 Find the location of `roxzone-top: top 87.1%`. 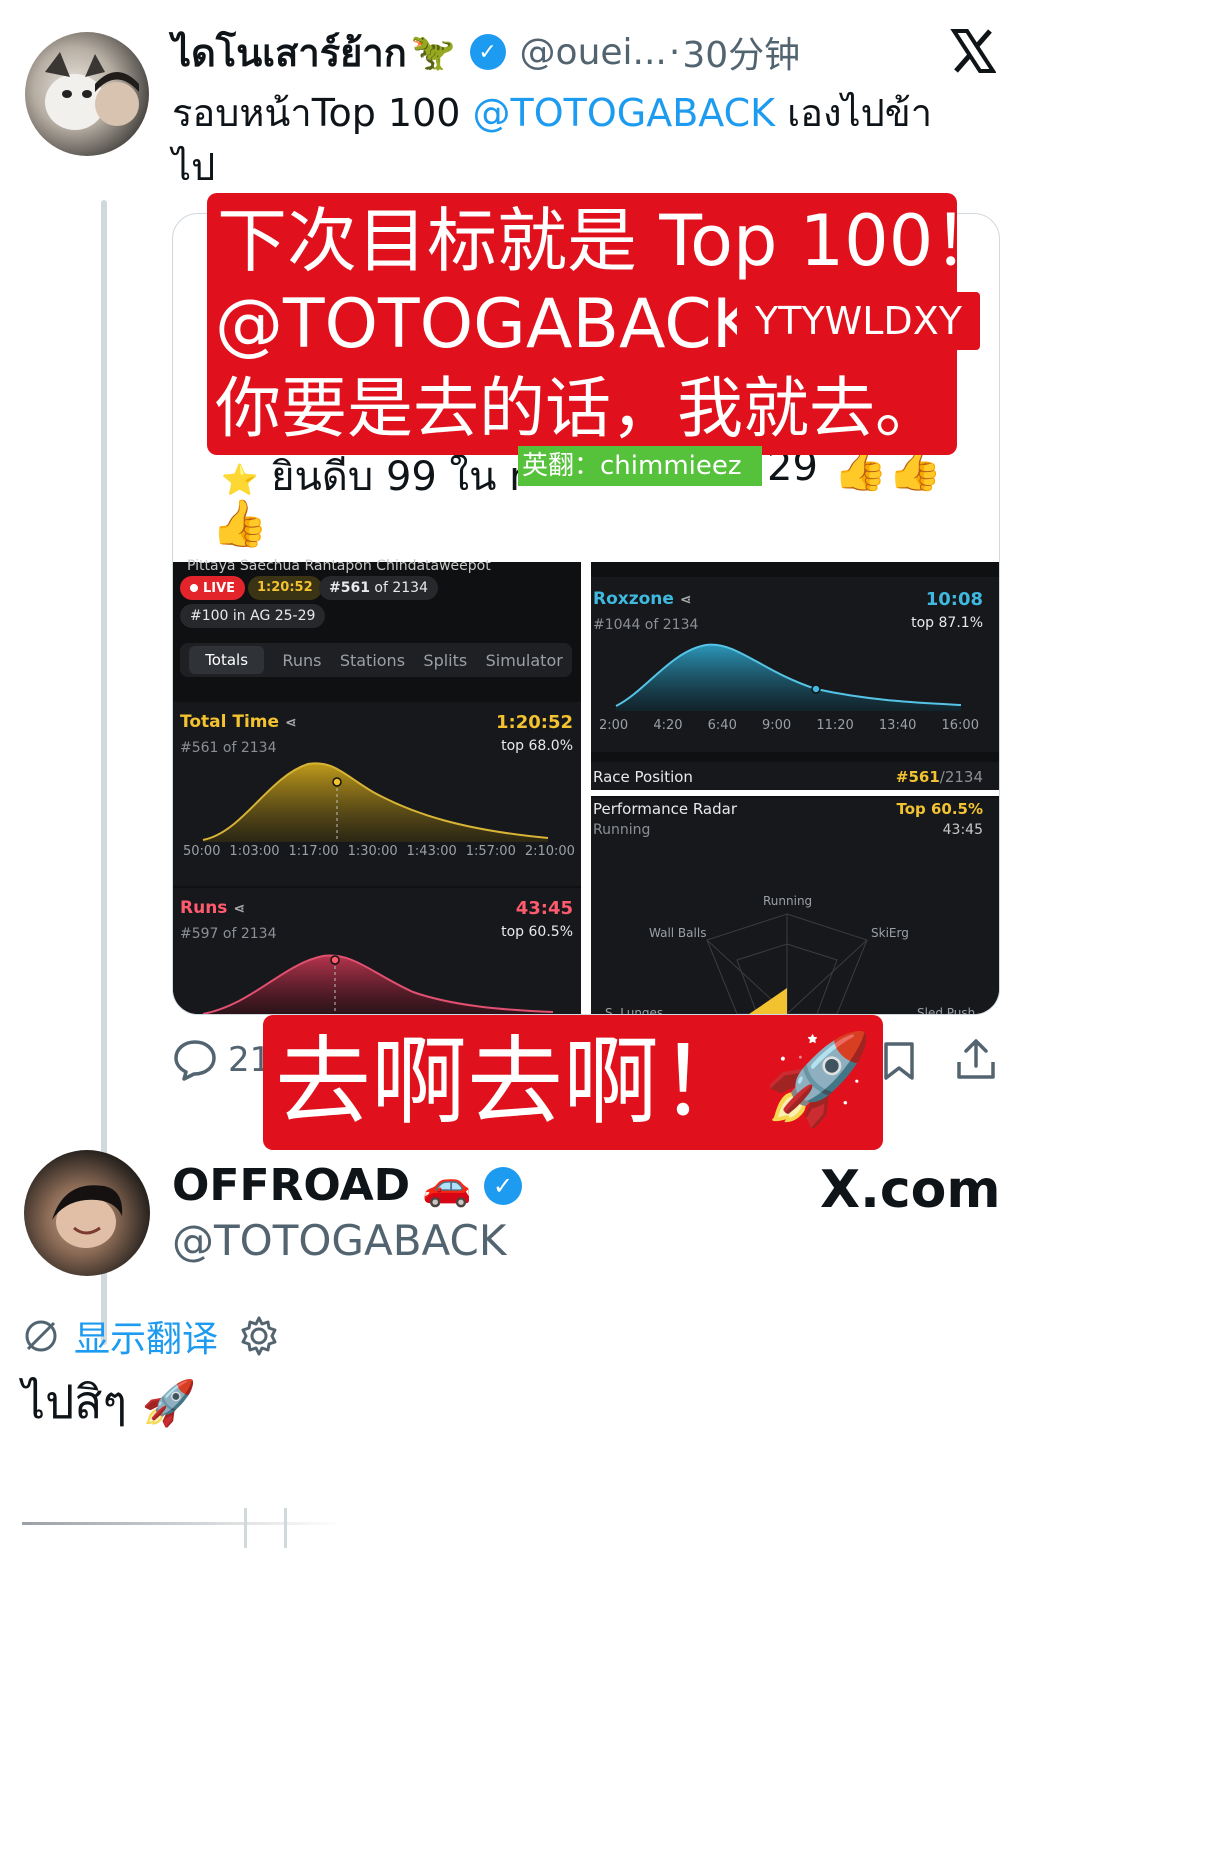

roxzone-top: top 87.1% is located at coordinates (947, 623).